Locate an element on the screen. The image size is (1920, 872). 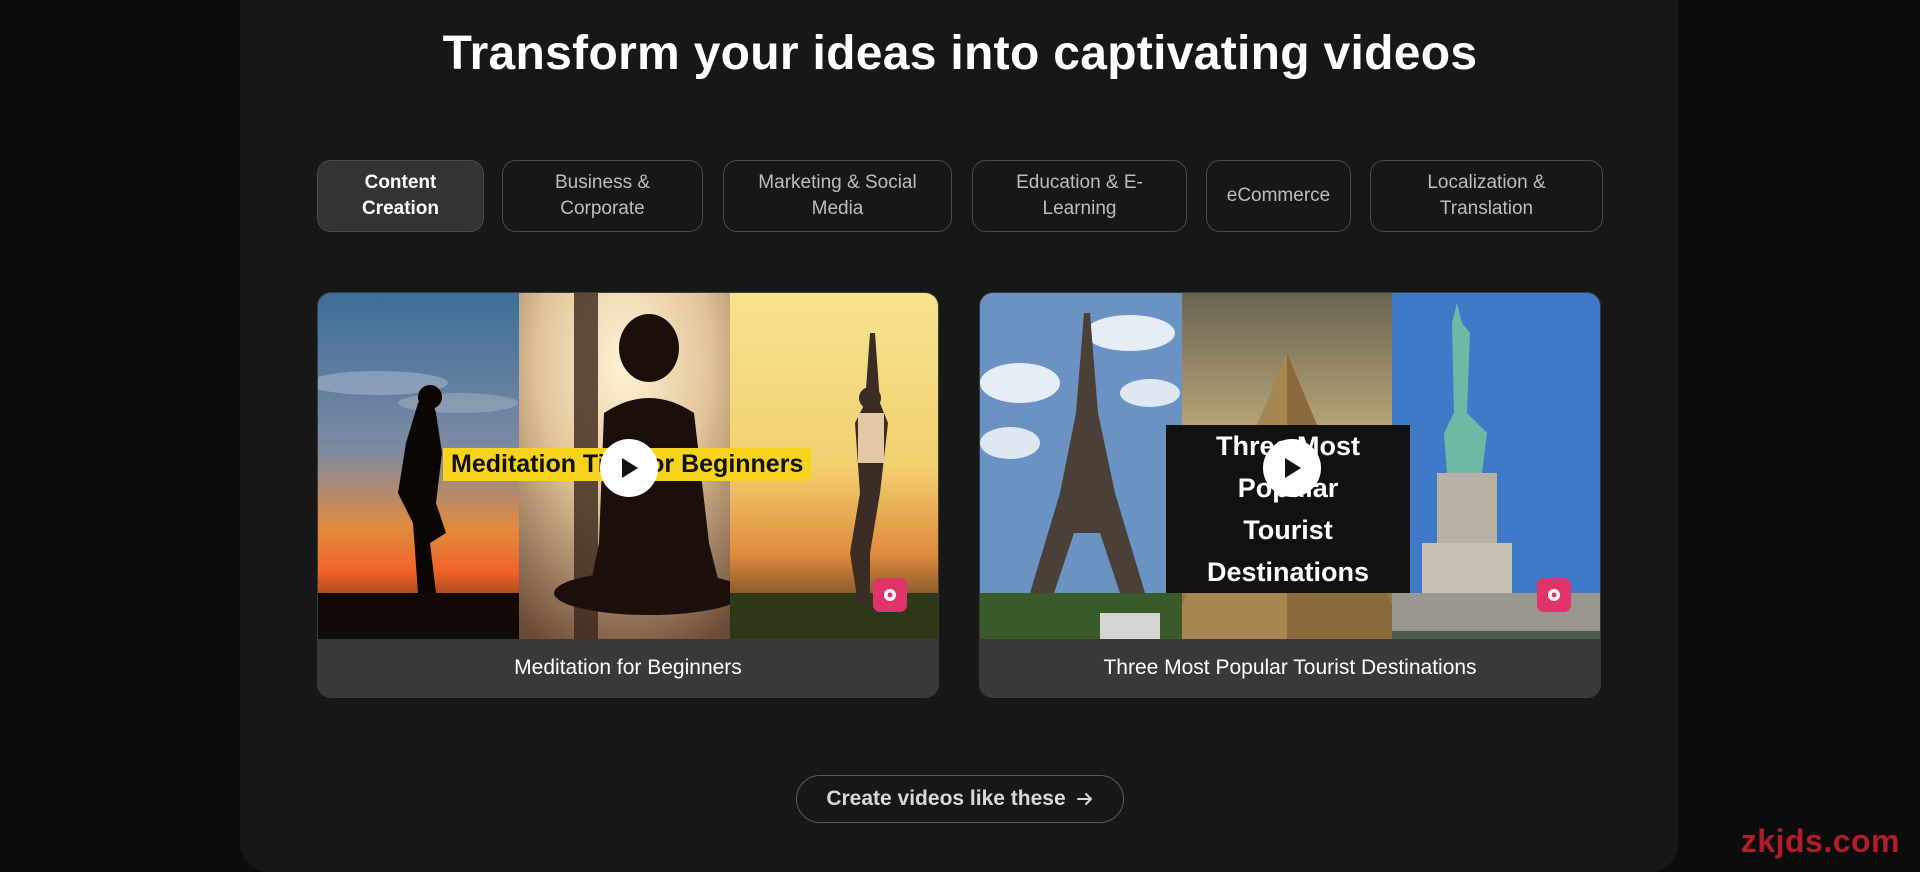
video-thumbnail: Three Most Popular Tourist Destinations is located at coordinates (1290, 467).